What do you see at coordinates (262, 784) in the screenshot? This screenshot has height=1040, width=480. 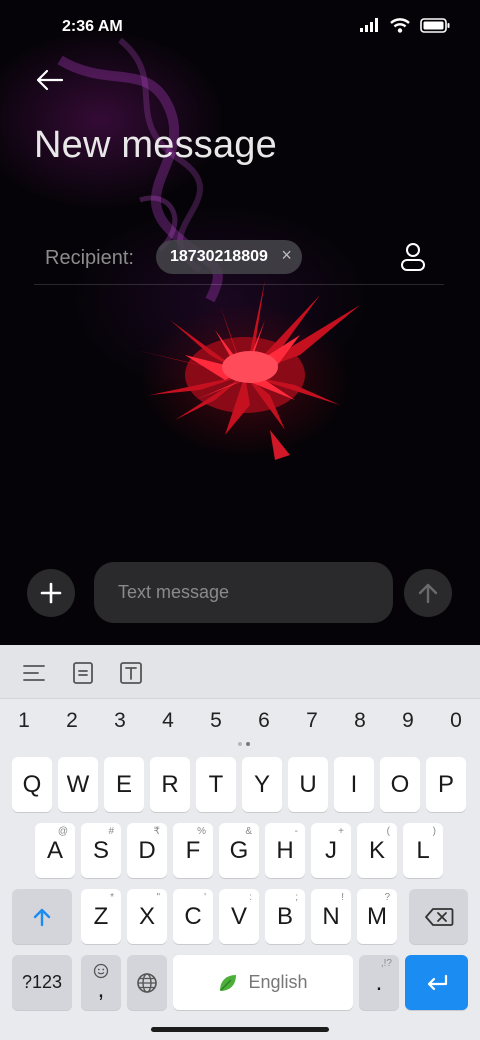 I see `key-y: Y` at bounding box center [262, 784].